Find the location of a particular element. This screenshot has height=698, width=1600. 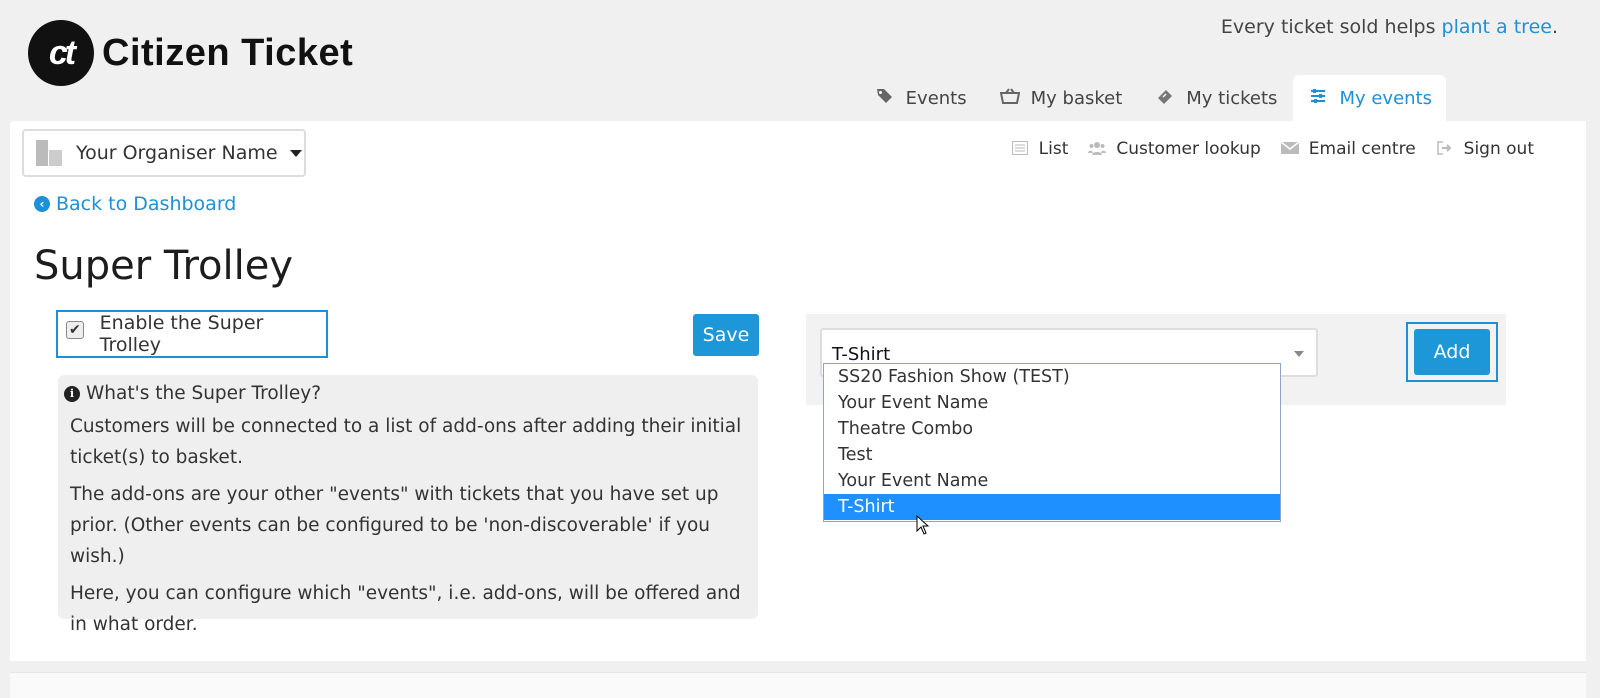

sliders-icon is located at coordinates (1318, 98).